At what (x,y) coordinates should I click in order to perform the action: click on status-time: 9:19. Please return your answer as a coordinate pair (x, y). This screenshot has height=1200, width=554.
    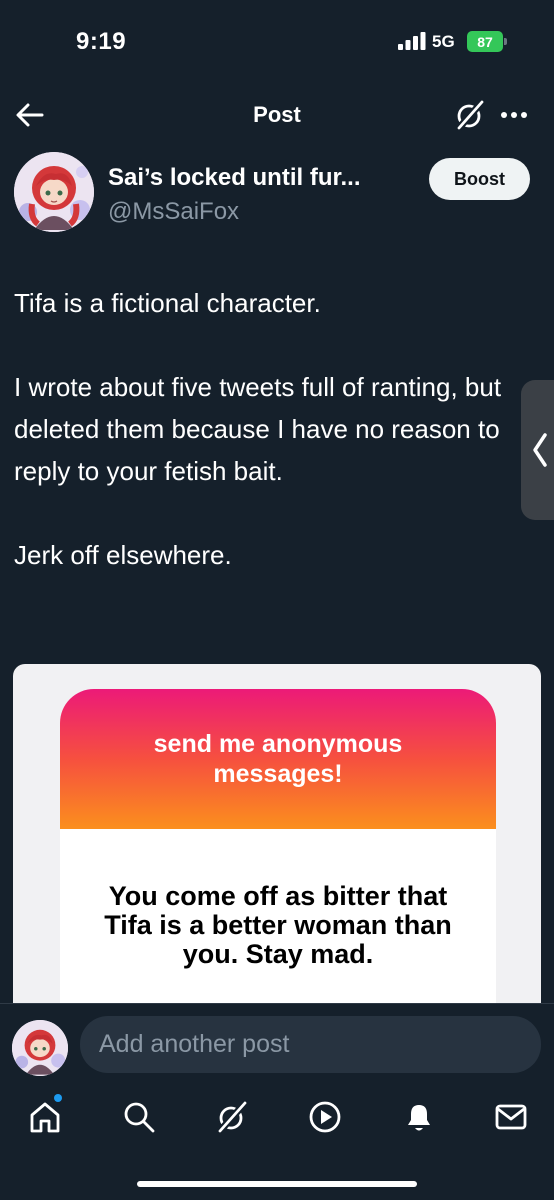
    Looking at the image, I should click on (101, 41).